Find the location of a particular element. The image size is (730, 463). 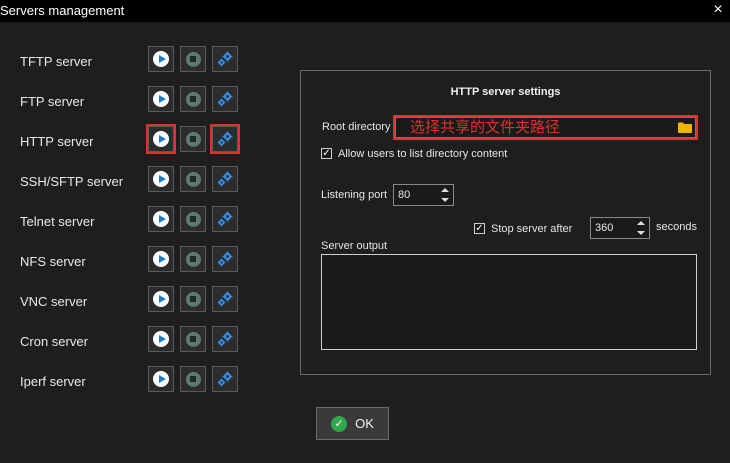

stop-after-checkbox: ✓ is located at coordinates (479, 228).